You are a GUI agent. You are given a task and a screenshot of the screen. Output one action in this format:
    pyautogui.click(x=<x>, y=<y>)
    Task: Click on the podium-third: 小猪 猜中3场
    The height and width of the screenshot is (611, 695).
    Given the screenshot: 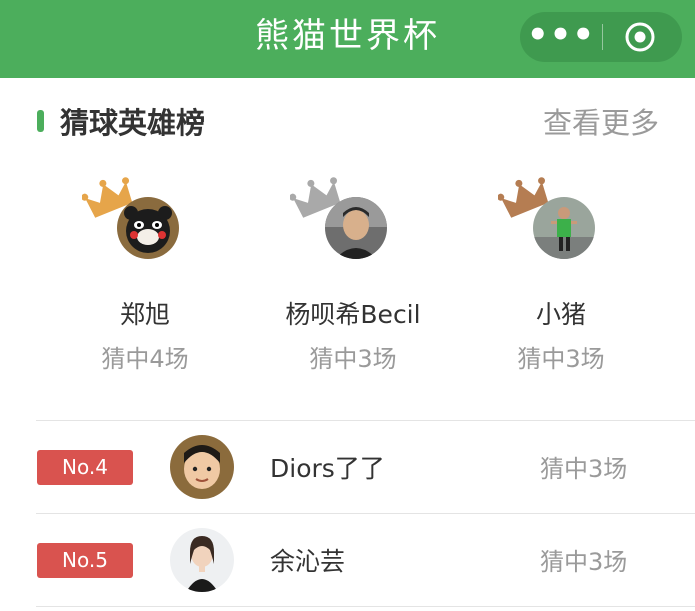 What is the action you would take?
    pyautogui.click(x=596, y=280)
    